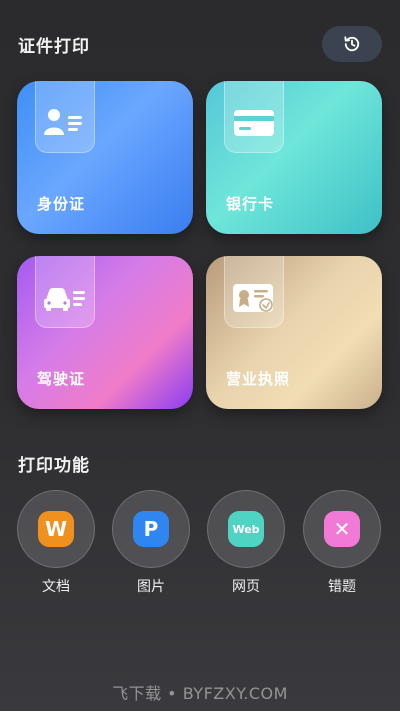 This screenshot has height=711, width=400. Describe the element at coordinates (246, 587) in the screenshot. I see `webpage-label: 网页` at that location.